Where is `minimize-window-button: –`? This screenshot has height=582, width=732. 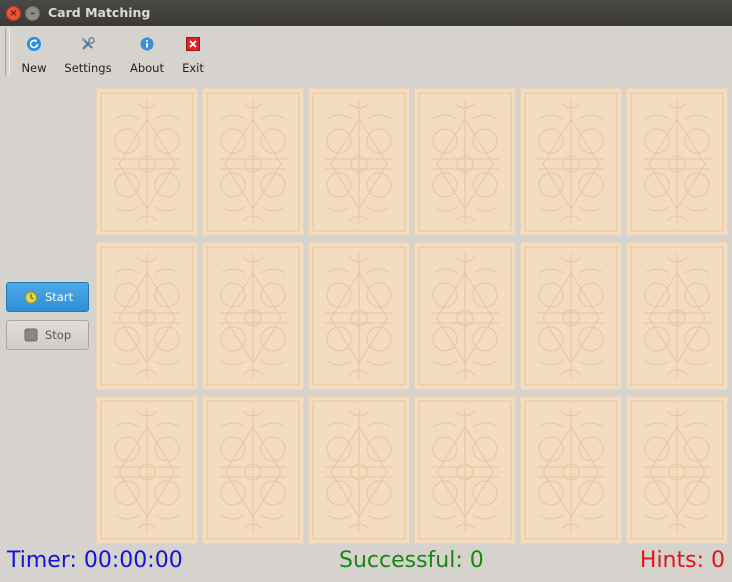 minimize-window-button: – is located at coordinates (32, 13).